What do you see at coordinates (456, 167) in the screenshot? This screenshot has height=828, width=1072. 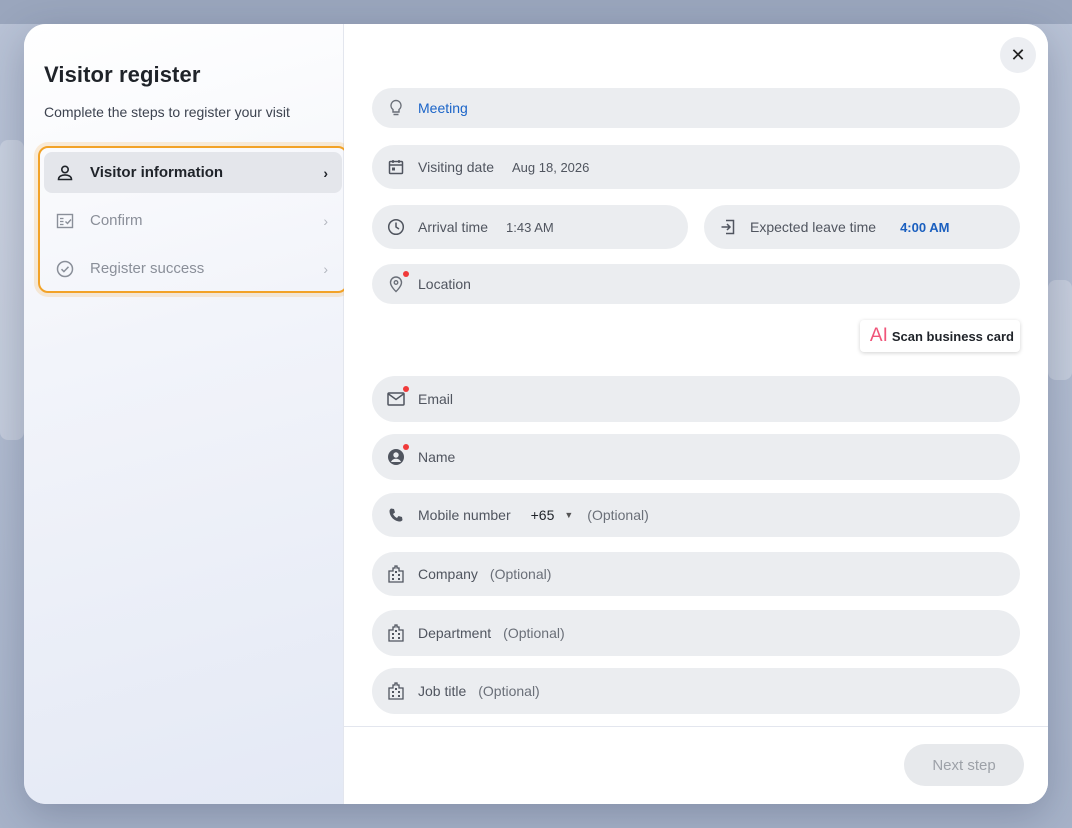 I see `visiting-date-label: Visiting date` at bounding box center [456, 167].